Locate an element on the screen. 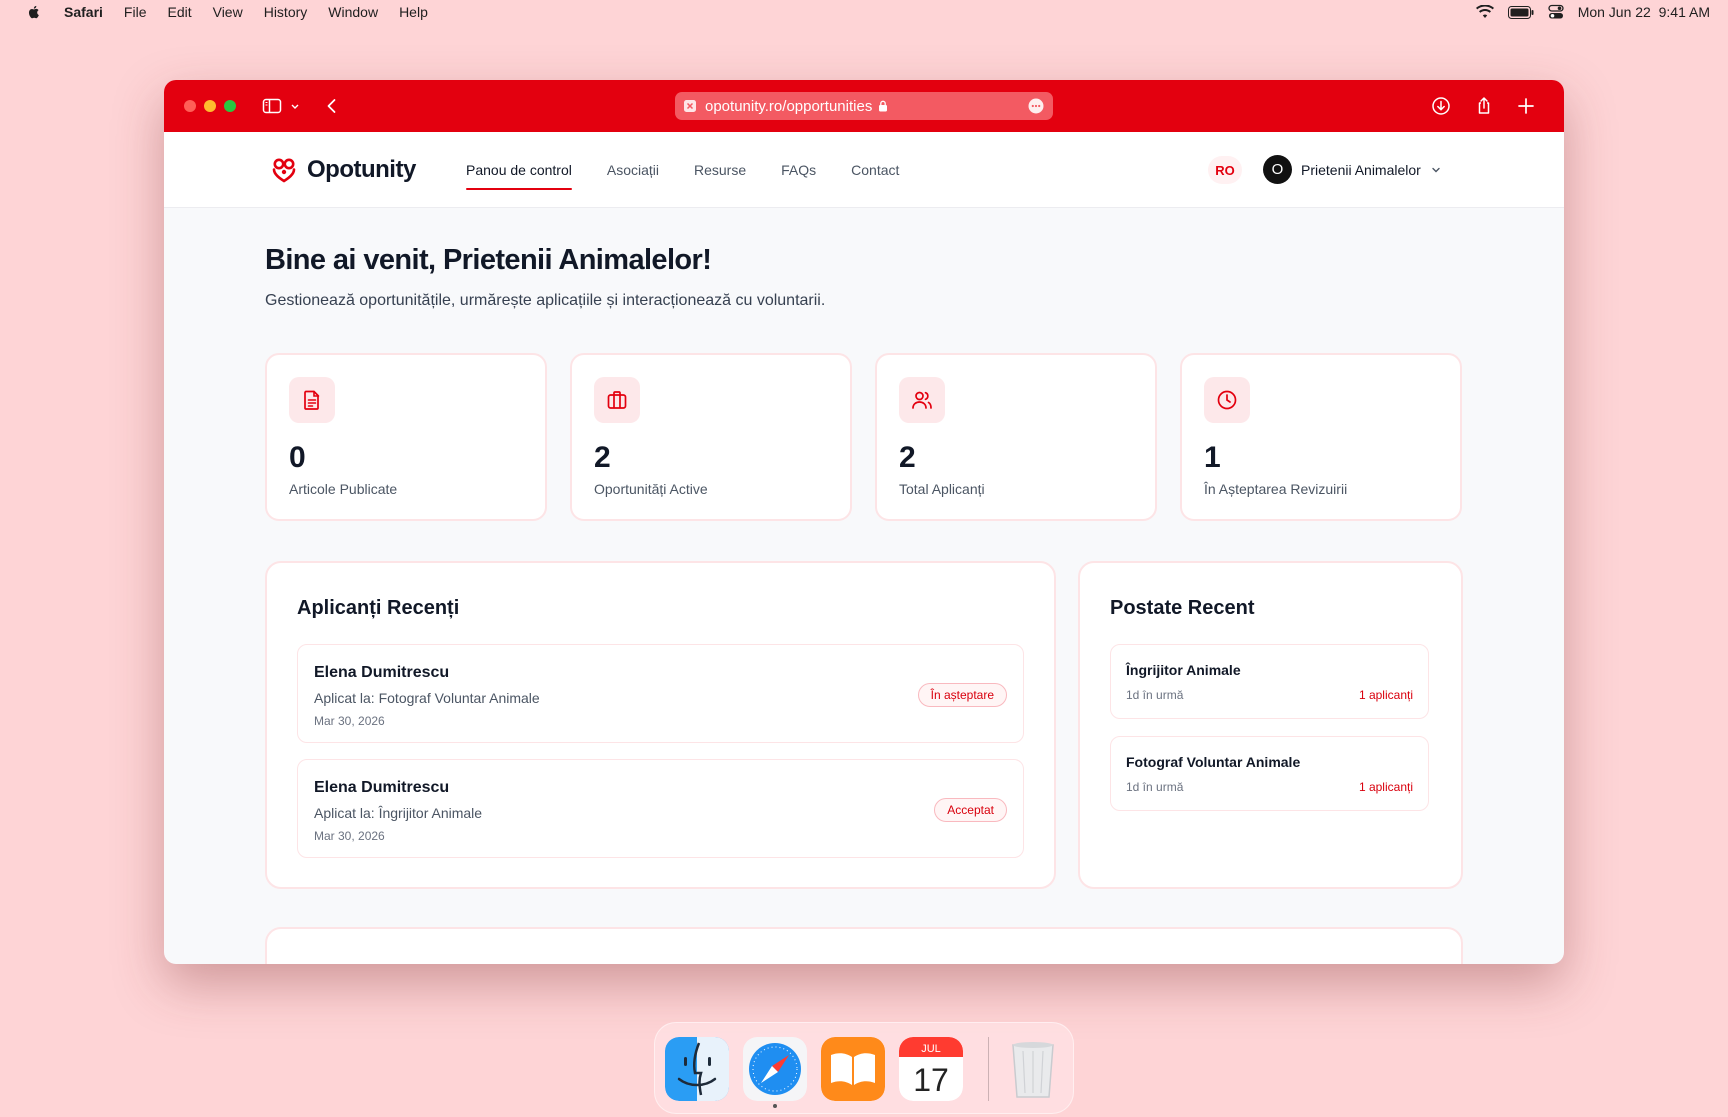 Image resolution: width=1728 pixels, height=1117 pixels. control-center-icon is located at coordinates (1556, 12).